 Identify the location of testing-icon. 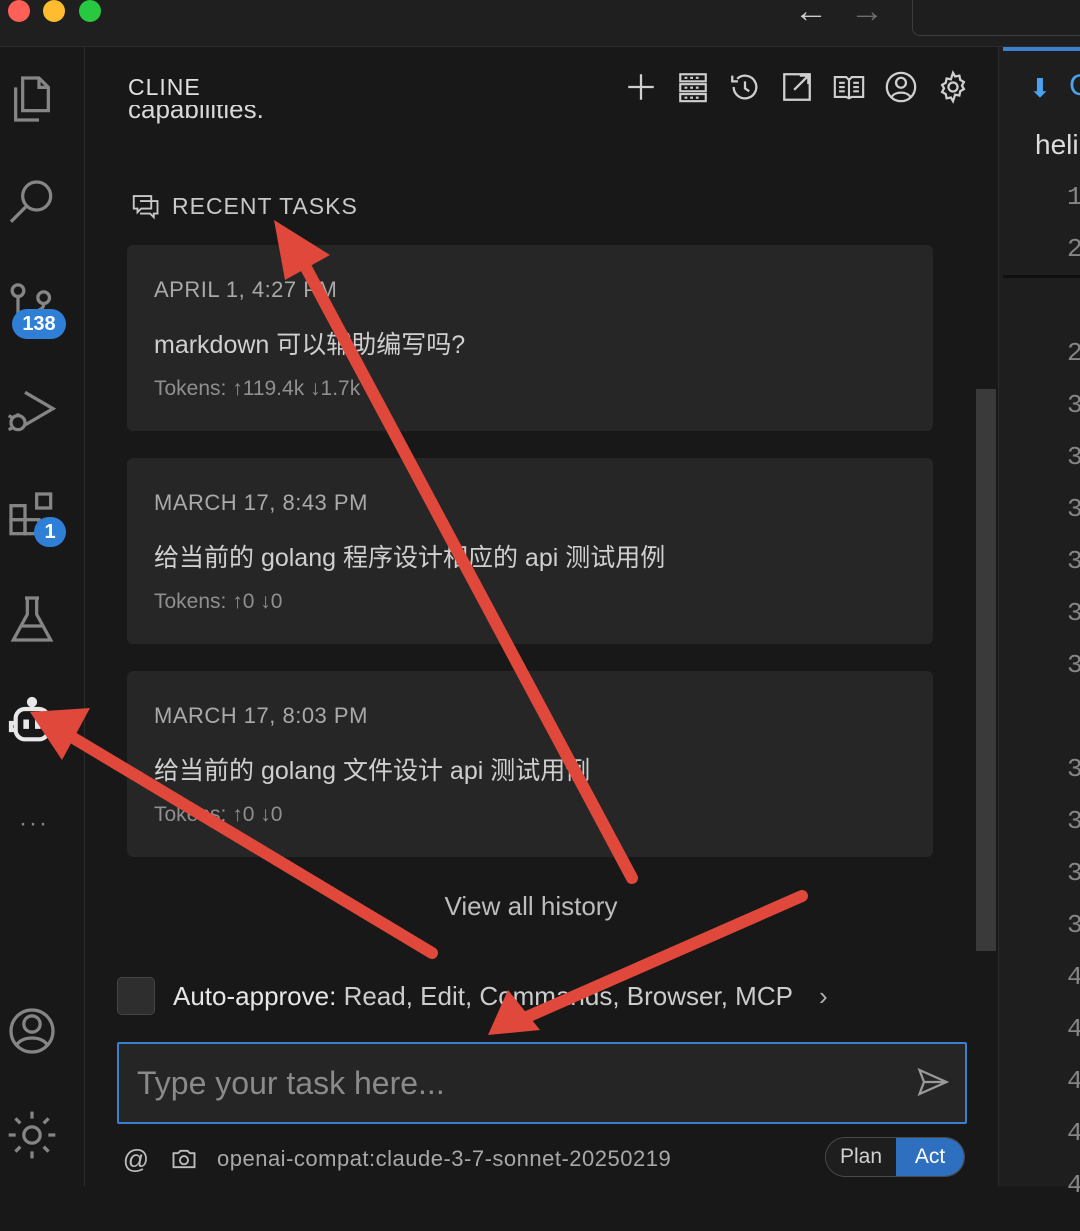
(34, 621).